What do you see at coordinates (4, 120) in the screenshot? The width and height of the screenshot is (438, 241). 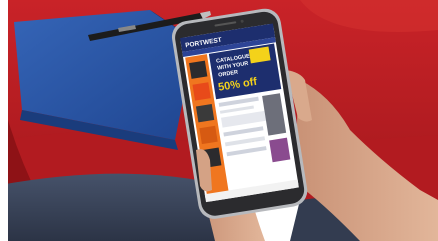 I see `image-border` at bounding box center [4, 120].